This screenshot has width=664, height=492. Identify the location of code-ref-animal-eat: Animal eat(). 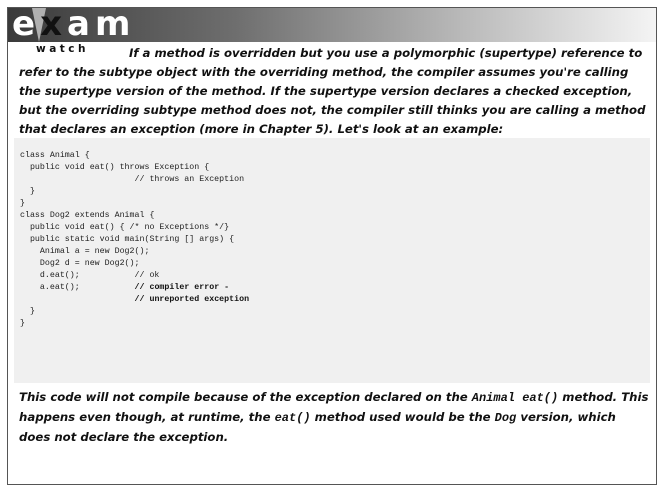
(515, 398).